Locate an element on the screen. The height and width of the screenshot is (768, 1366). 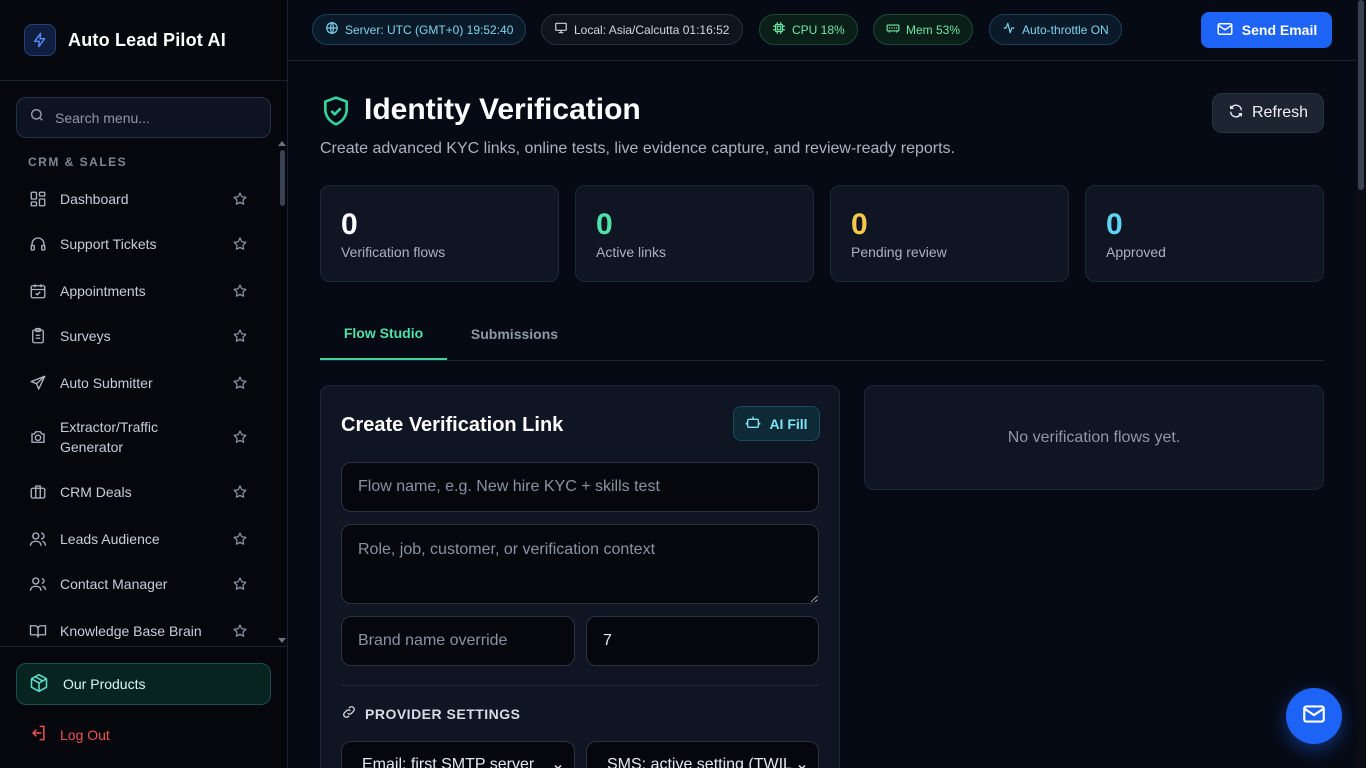
floating-mail-button is located at coordinates (1314, 716).